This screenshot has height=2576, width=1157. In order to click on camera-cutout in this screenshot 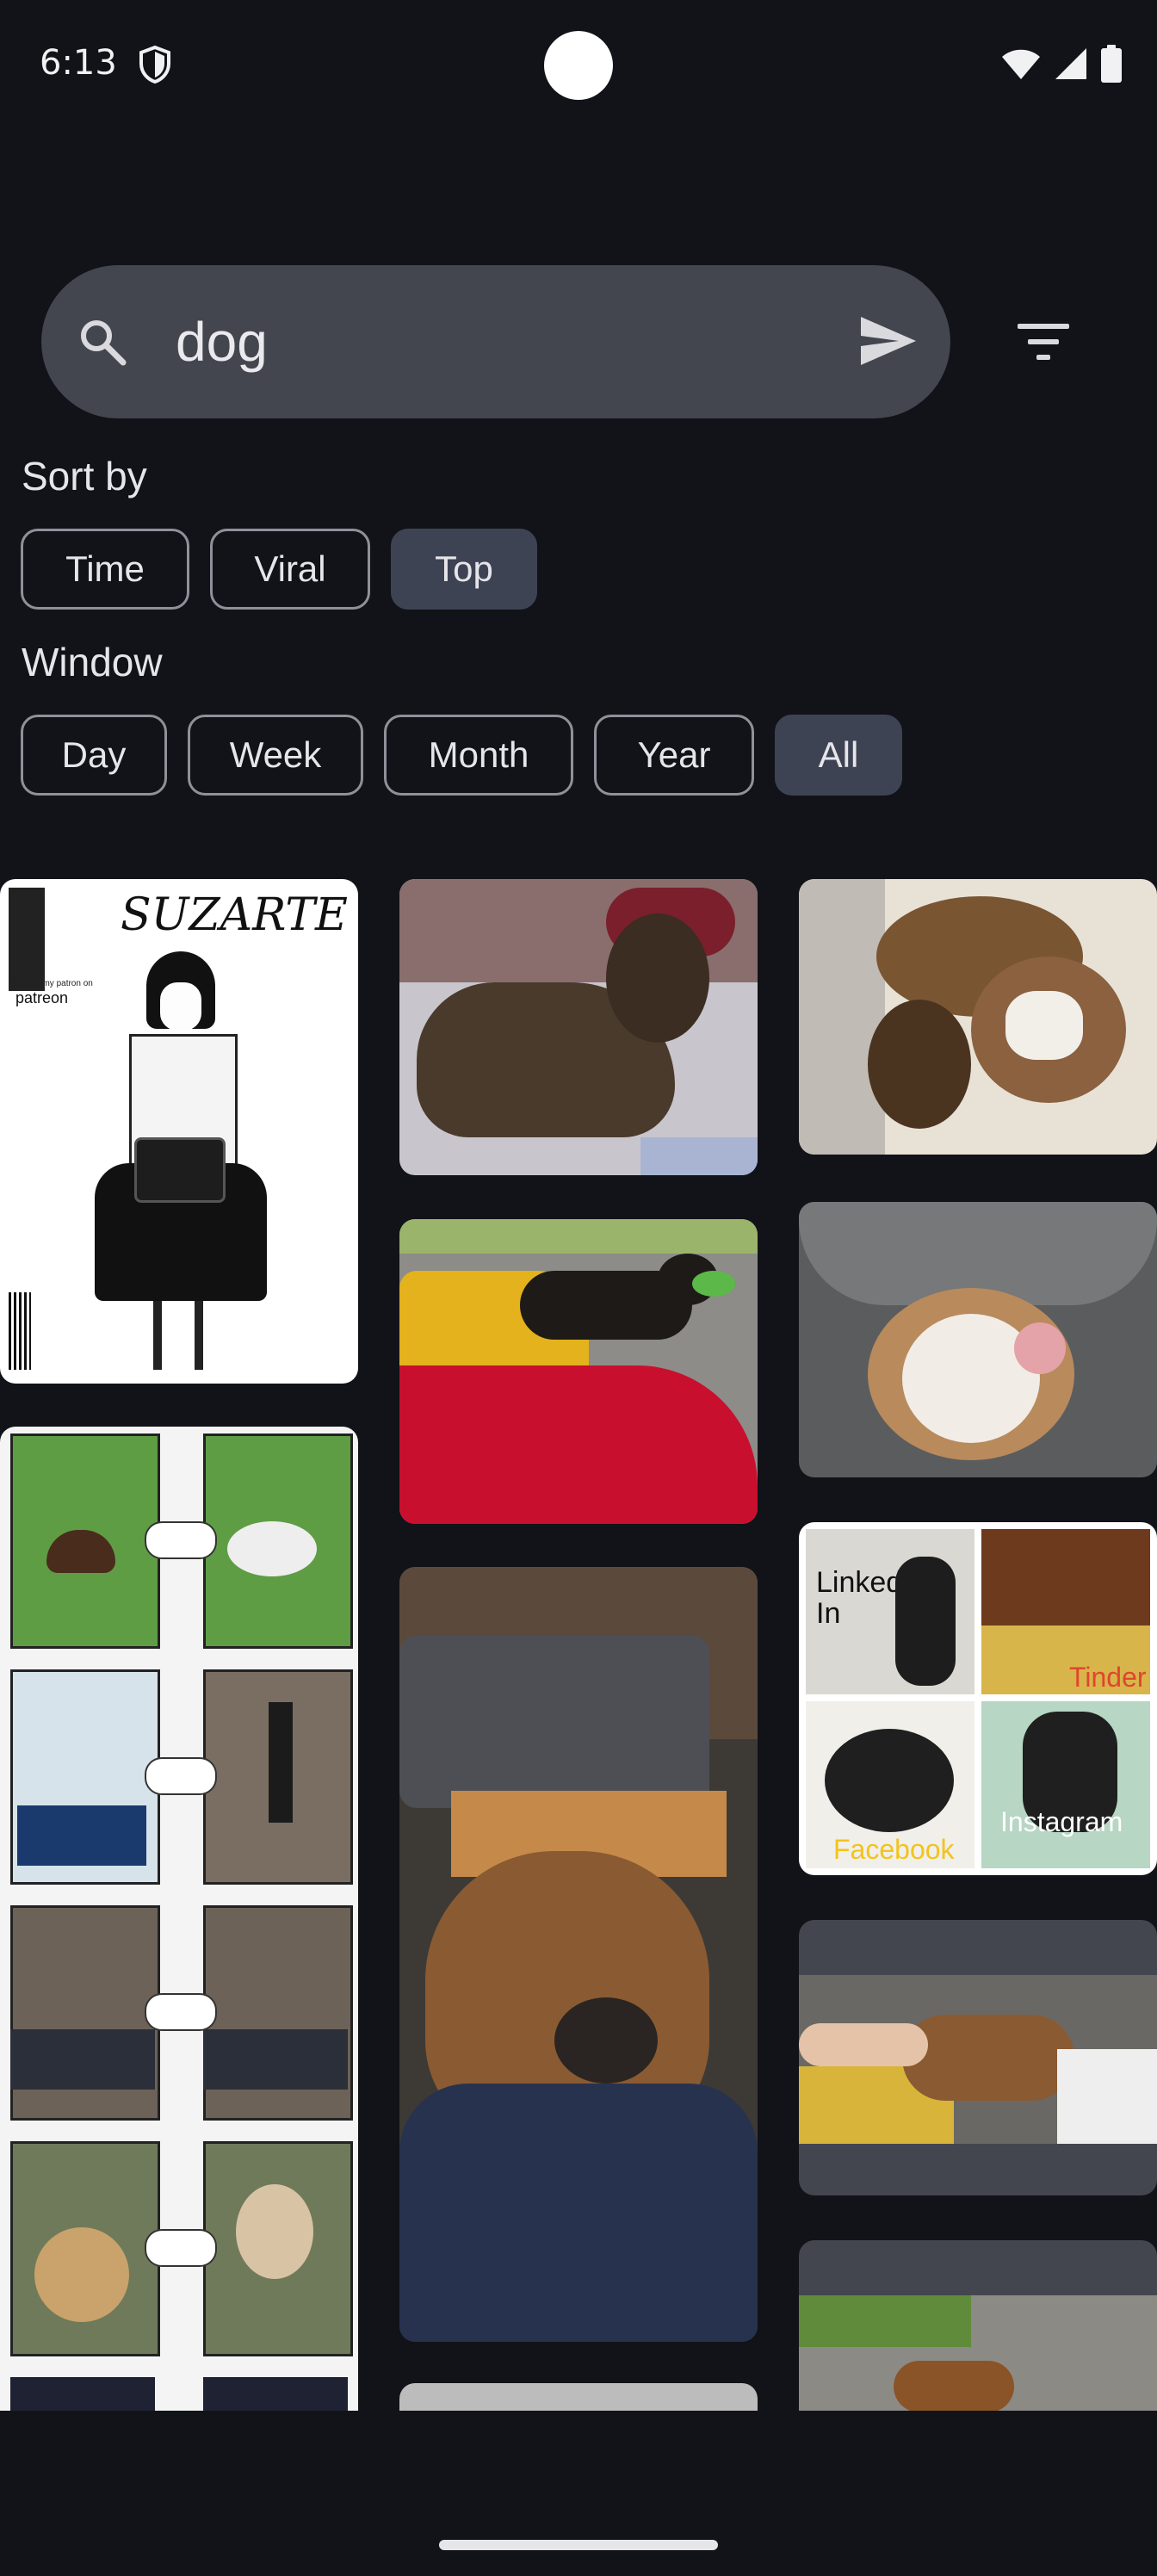, I will do `click(579, 65)`.